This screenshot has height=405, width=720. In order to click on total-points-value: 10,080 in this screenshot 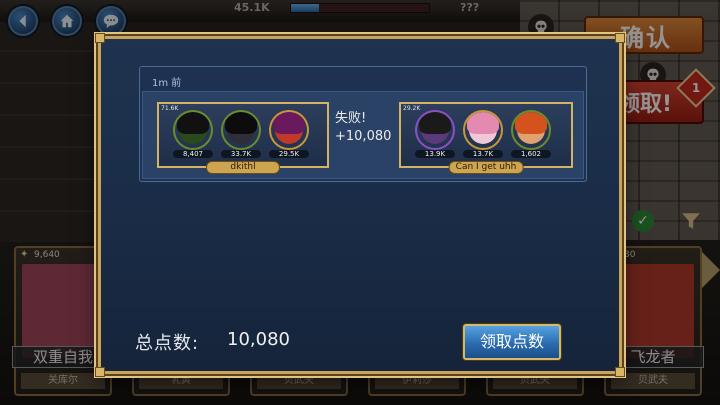, I will do `click(258, 339)`.